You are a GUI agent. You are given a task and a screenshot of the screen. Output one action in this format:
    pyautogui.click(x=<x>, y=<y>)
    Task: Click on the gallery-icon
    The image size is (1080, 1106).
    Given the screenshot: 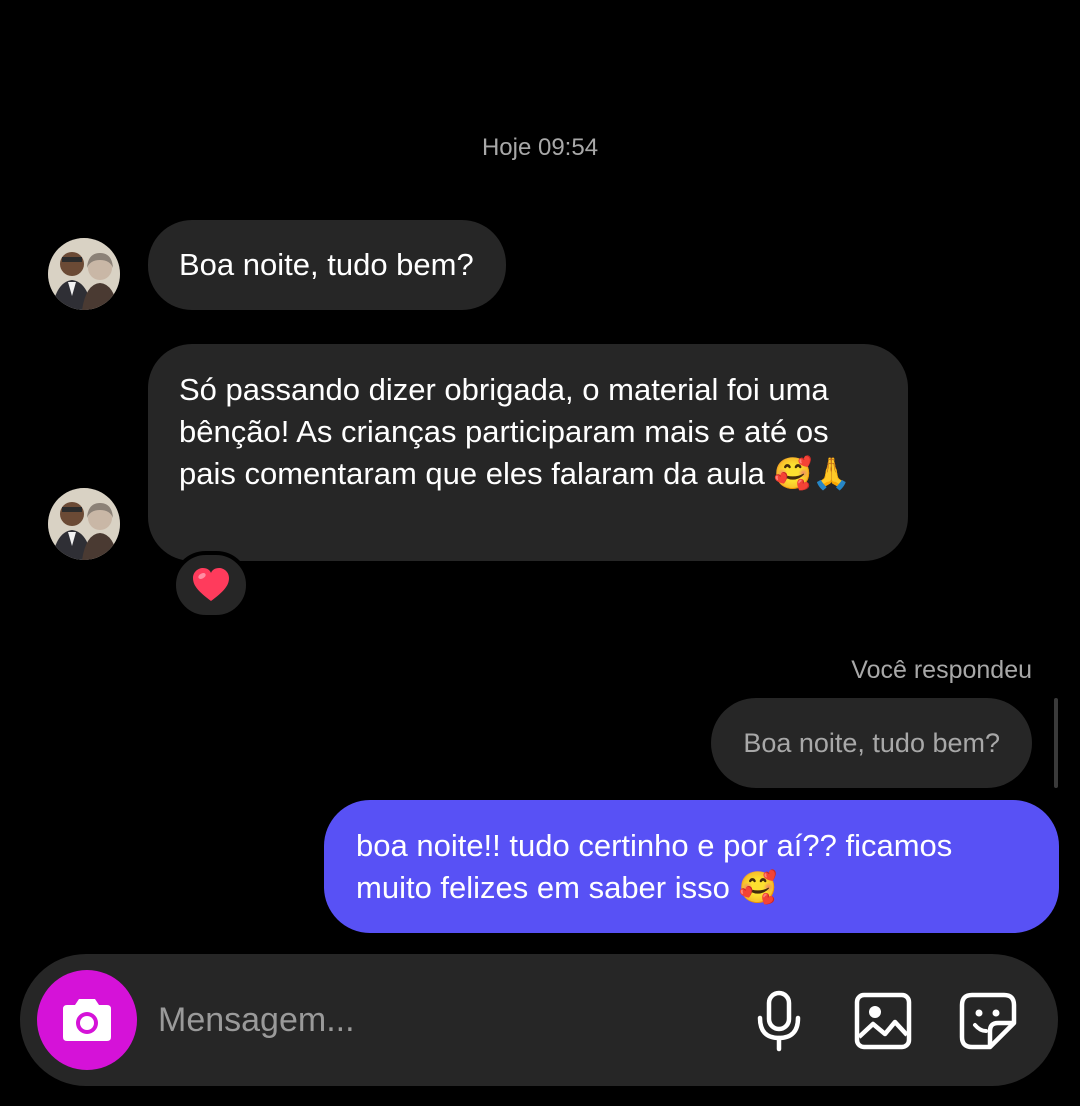 What is the action you would take?
    pyautogui.click(x=883, y=1021)
    